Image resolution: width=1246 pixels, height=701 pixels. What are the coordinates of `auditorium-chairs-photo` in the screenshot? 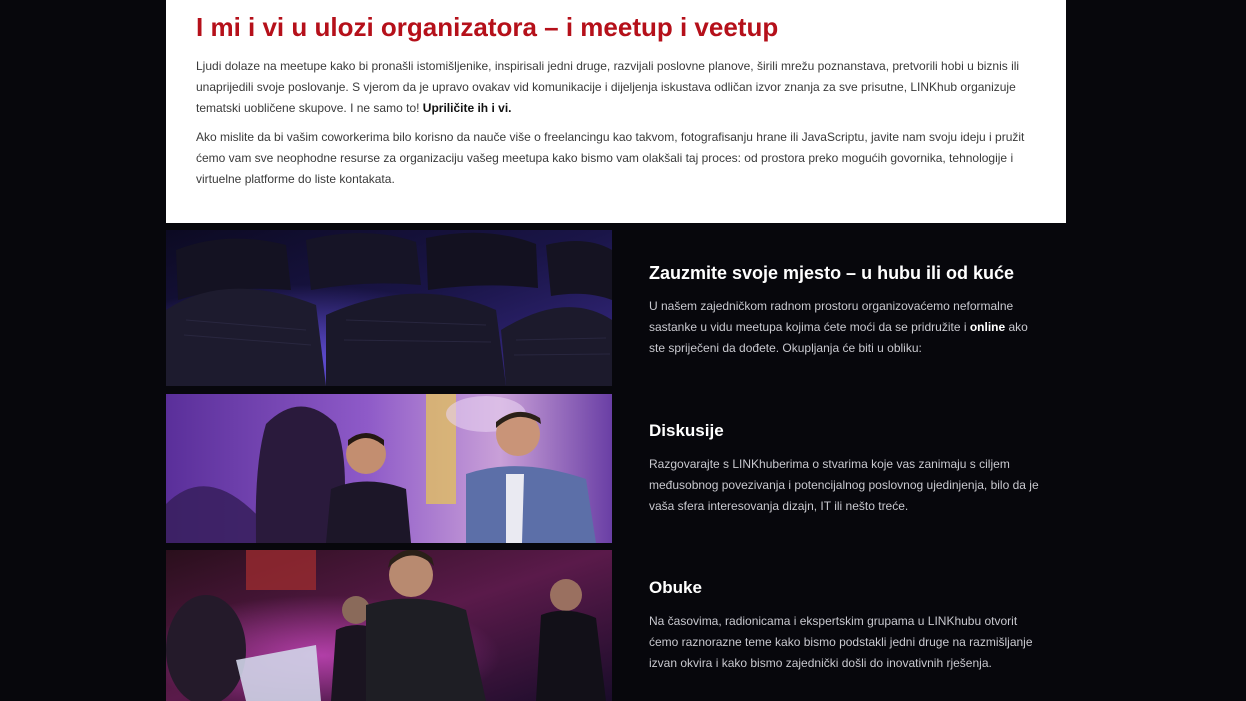 It's located at (389, 308).